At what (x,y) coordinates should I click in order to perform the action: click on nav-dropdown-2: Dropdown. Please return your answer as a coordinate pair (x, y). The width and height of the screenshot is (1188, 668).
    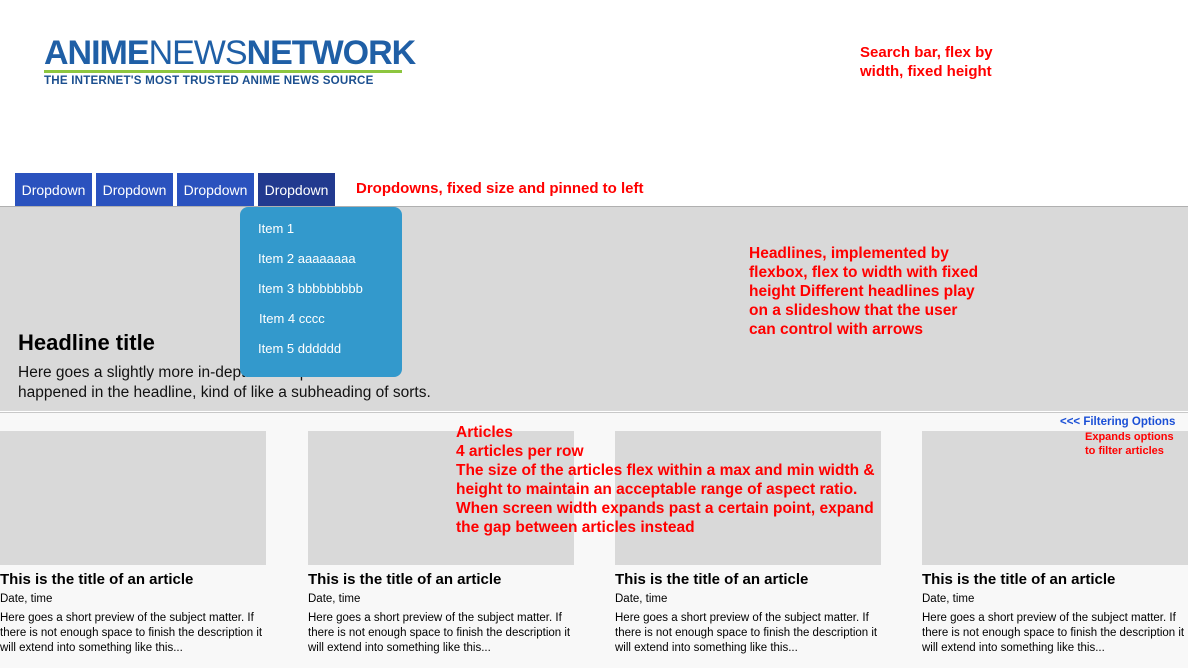
    Looking at the image, I should click on (134, 189).